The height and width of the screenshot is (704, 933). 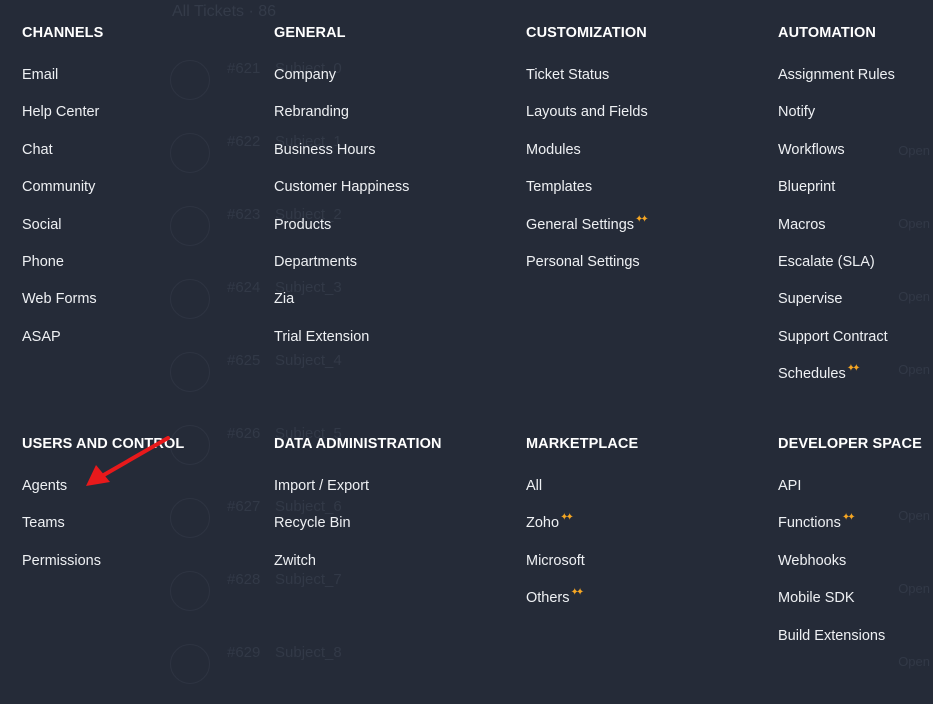 I want to click on menu-item-layouts-and-fields: Layouts and Fields, so click(x=587, y=120).